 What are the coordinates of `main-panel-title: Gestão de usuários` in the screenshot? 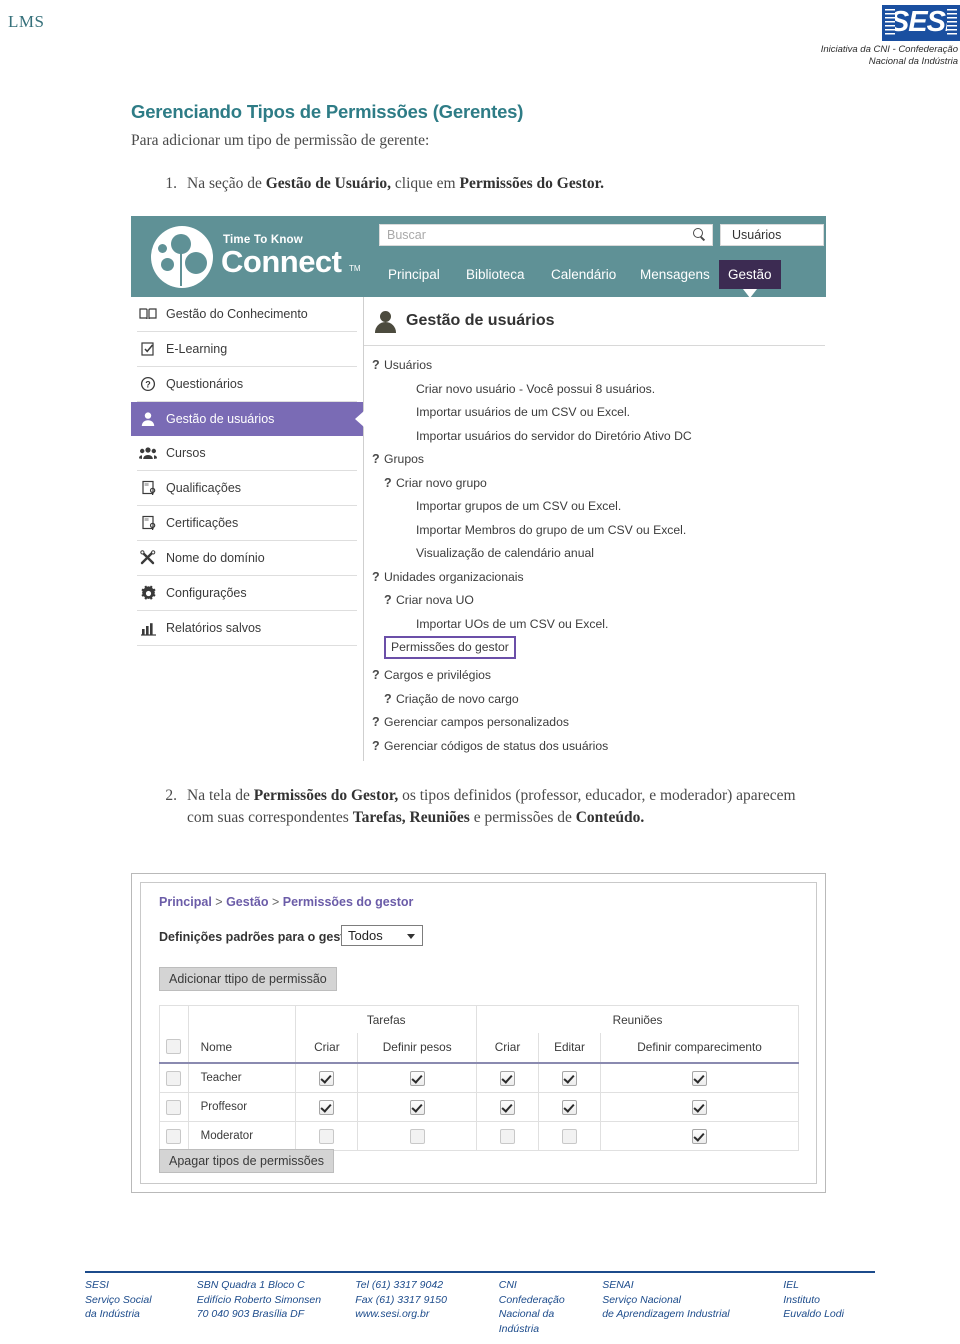 It's located at (480, 320).